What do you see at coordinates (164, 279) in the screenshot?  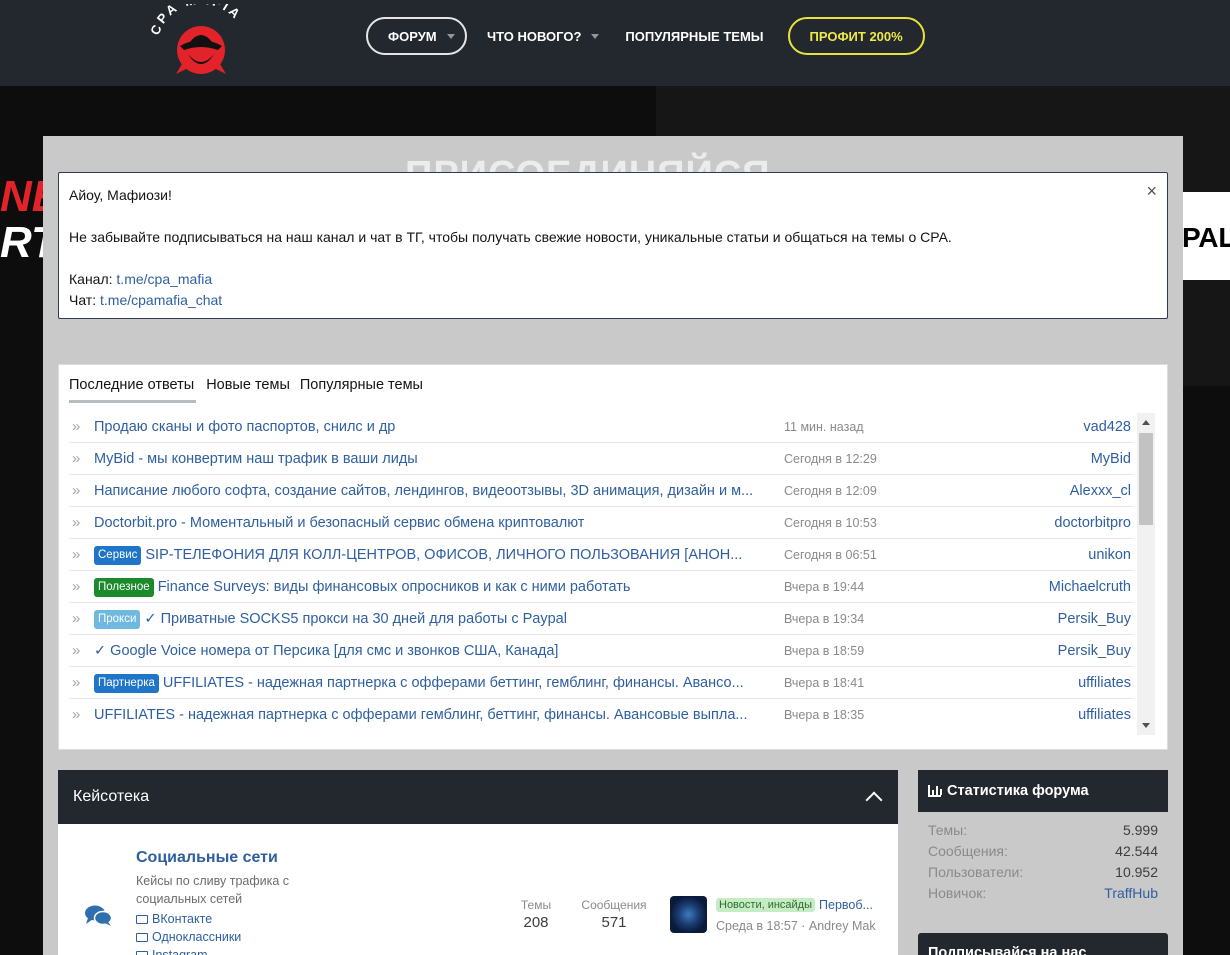 I see `notice-channel-link: t.me/cpa_mafia` at bounding box center [164, 279].